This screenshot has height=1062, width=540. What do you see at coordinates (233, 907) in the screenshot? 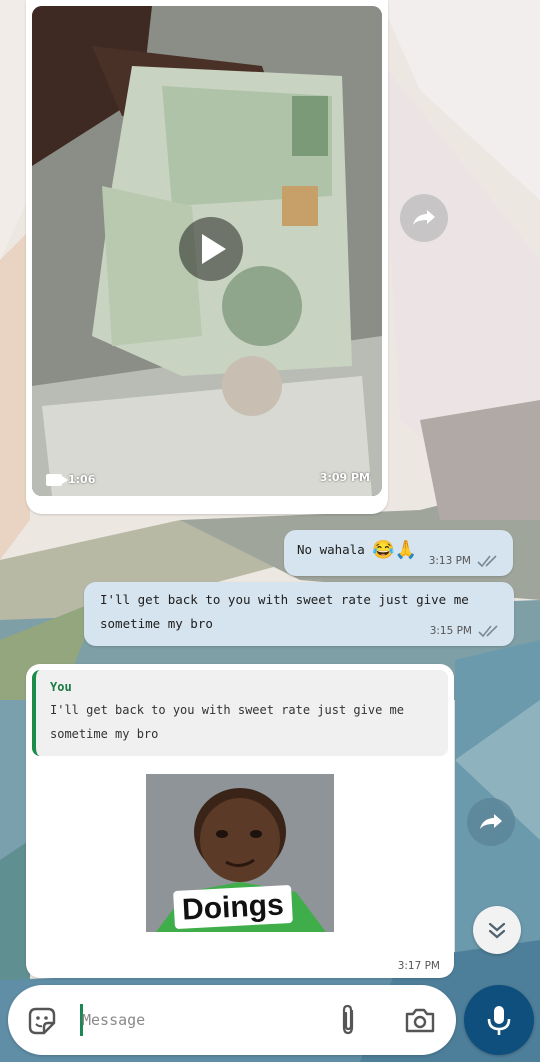
I see `sticker-caption: Doings` at bounding box center [233, 907].